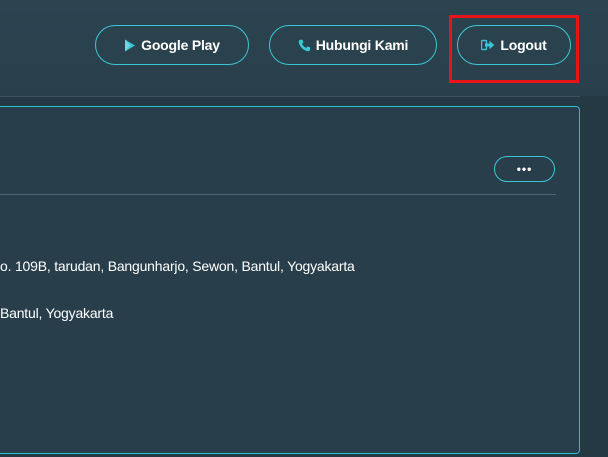 The image size is (608, 457). I want to click on more-options-button: •••, so click(524, 169).